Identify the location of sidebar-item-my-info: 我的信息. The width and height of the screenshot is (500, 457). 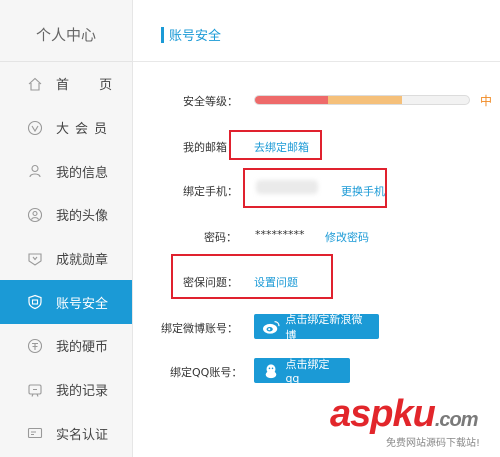
(66, 171).